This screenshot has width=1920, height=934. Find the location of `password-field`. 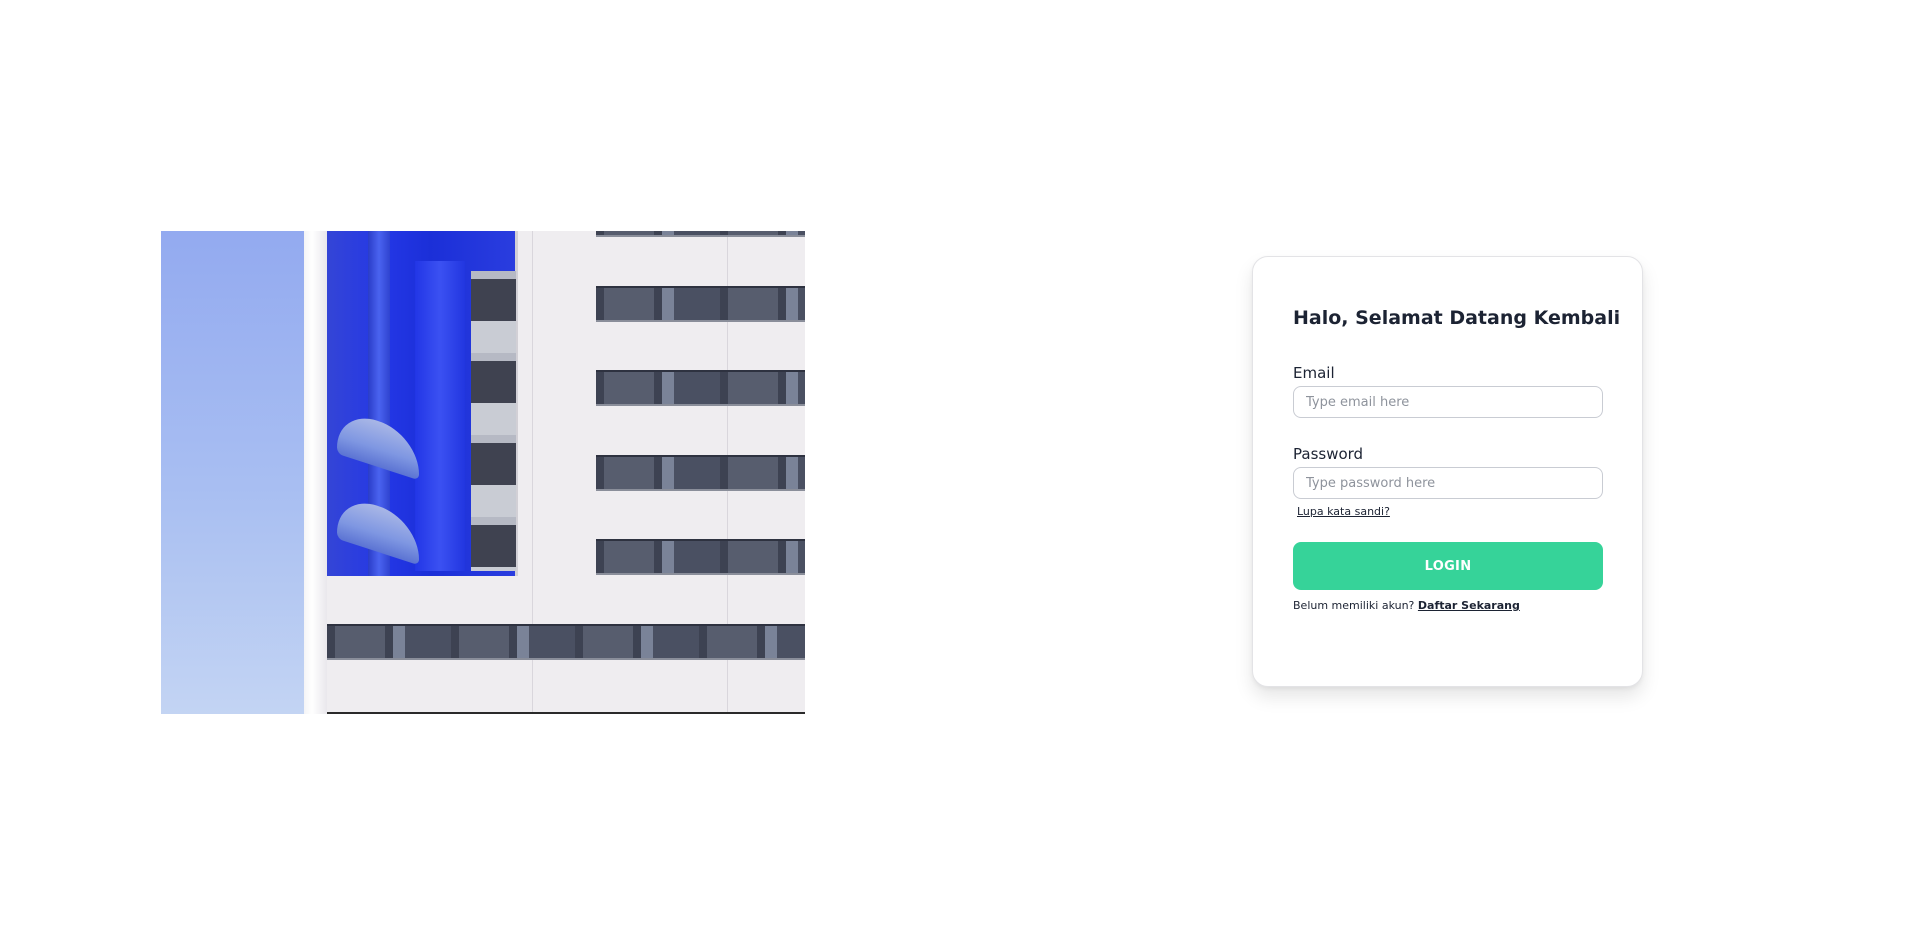

password-field is located at coordinates (1448, 483).